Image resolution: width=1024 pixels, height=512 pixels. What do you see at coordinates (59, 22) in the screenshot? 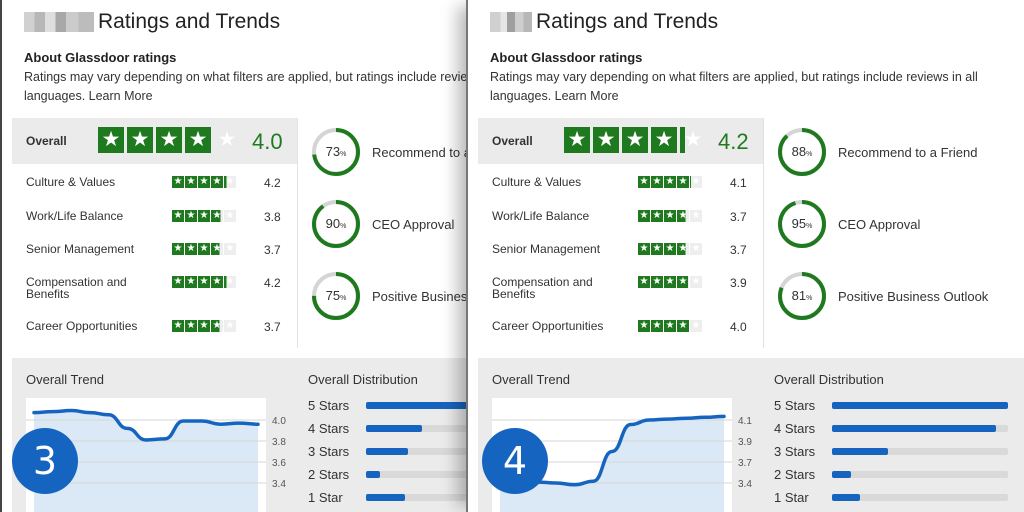
I see `company-logo-blurred` at bounding box center [59, 22].